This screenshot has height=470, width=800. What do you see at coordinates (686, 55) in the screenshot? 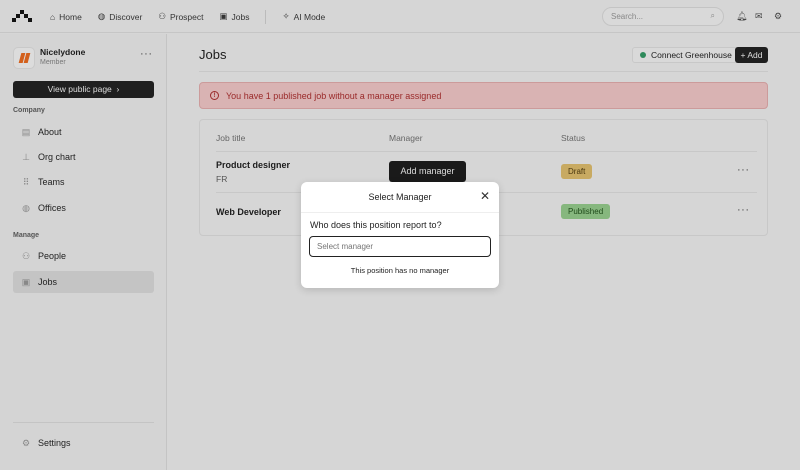
I see `connect-greenhouse-button: Connect Greenhouse` at bounding box center [686, 55].